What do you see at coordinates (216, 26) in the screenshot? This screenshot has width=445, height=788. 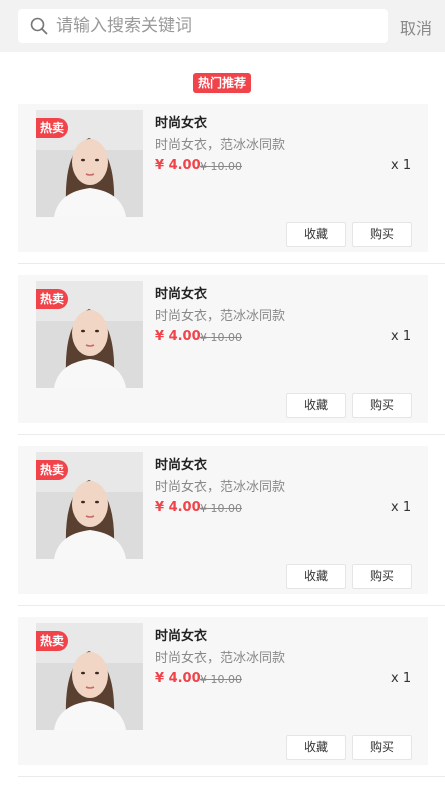 I see `search-input` at bounding box center [216, 26].